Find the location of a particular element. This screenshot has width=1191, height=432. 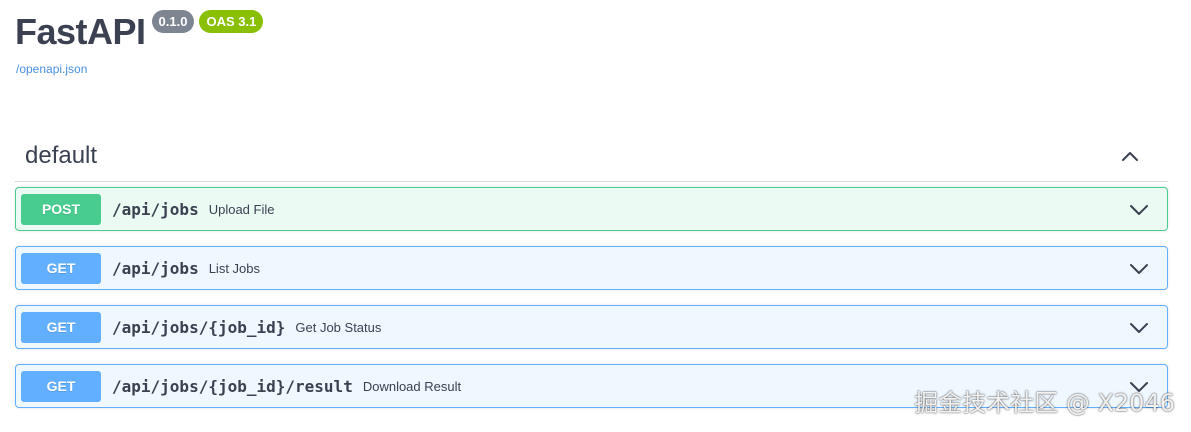

openapi-spec-link: /openapi.json is located at coordinates (139, 69).